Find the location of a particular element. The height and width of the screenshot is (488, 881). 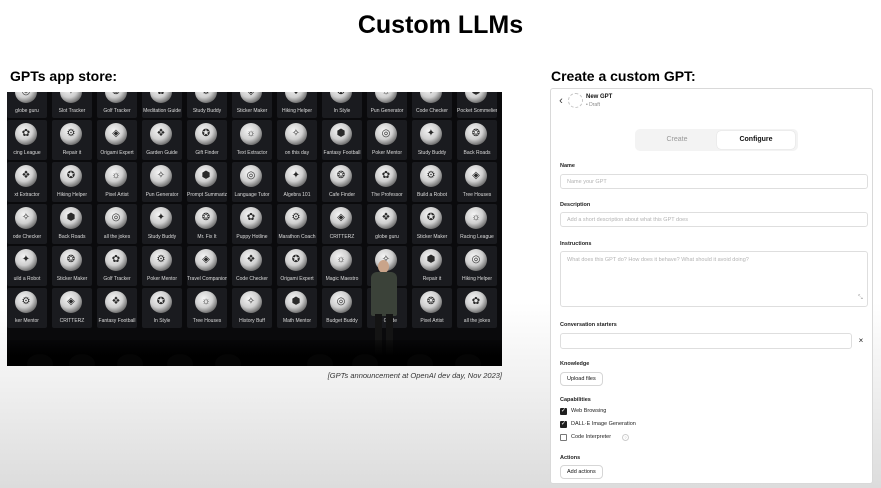

app-tile: ⬢ Fantasy Football is located at coordinates (342, 140).